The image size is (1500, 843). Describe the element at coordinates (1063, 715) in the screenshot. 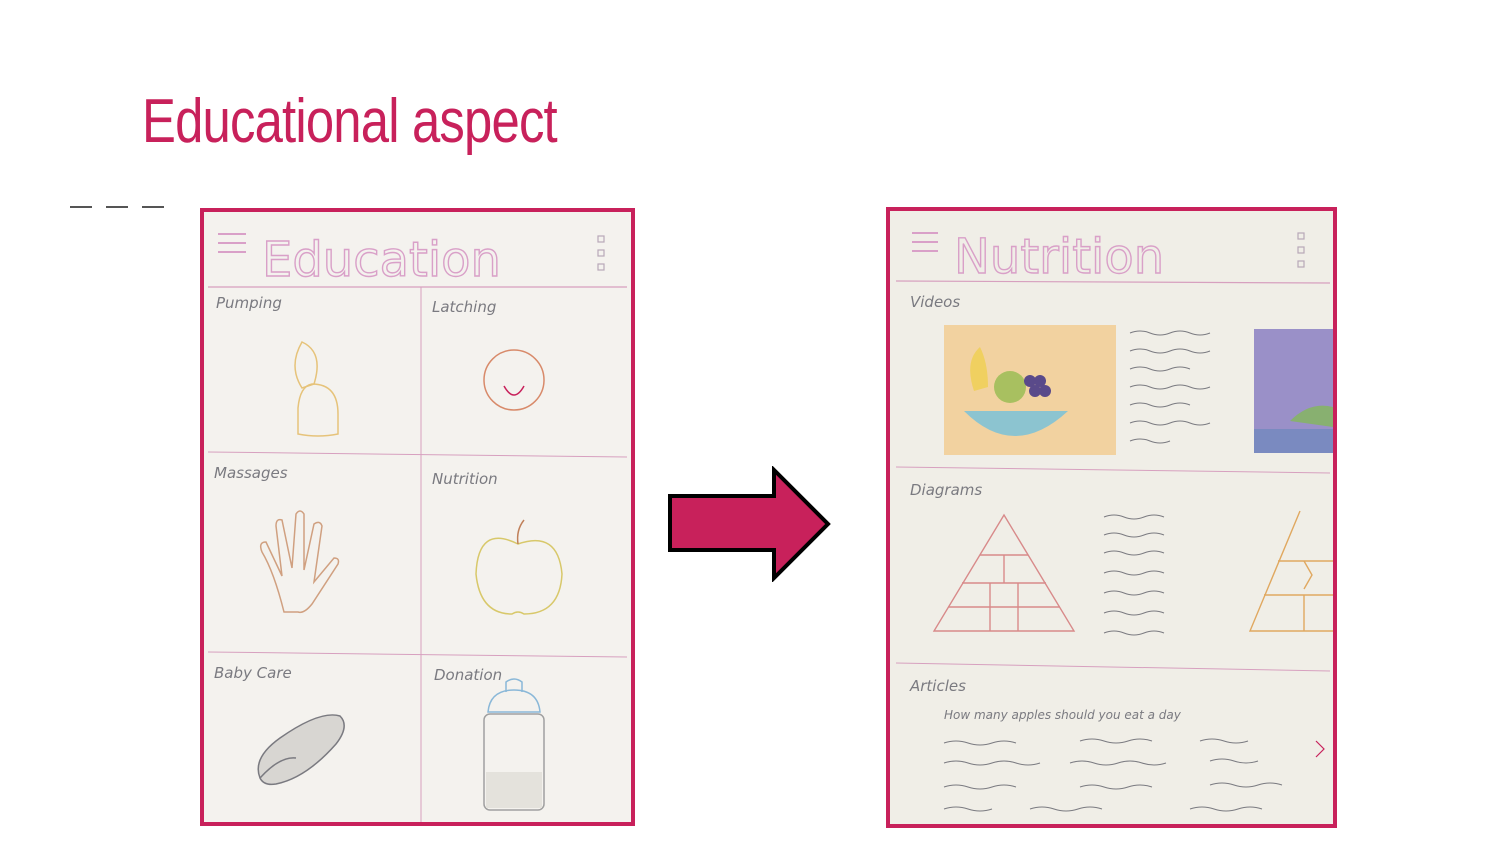

I see `article-title: How many apples should you eat a day` at that location.